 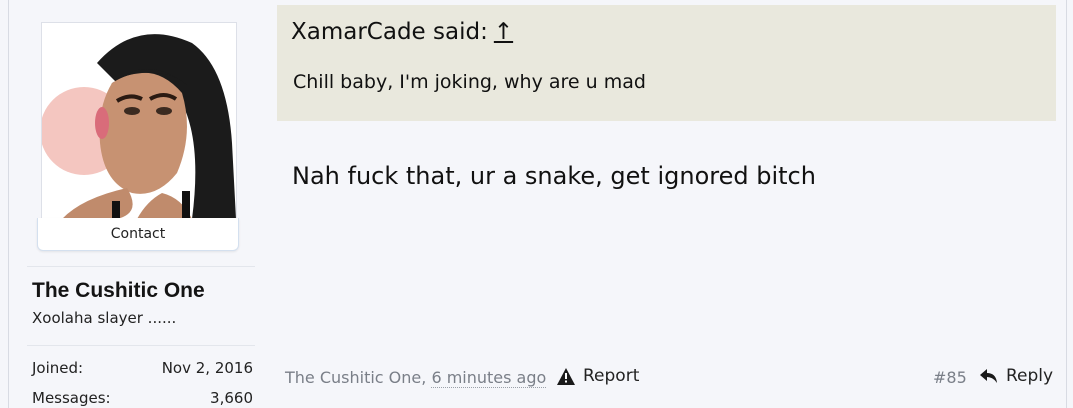 What do you see at coordinates (231, 398) in the screenshot?
I see `messages-value: 3,660` at bounding box center [231, 398].